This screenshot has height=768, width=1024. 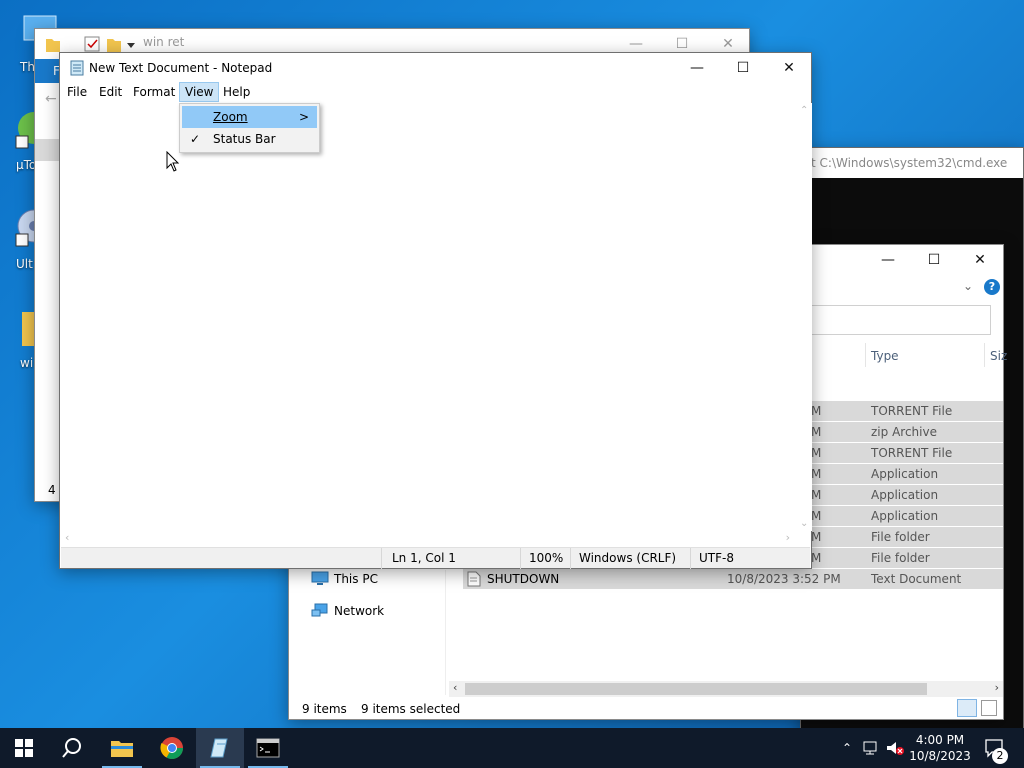 I want to click on clock: 4:00 PM 10/8/2023, so click(x=940, y=748).